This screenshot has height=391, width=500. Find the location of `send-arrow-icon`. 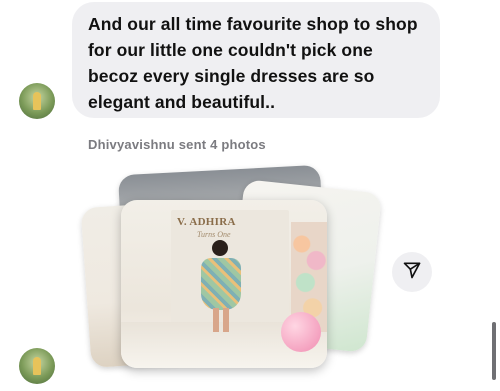

send-arrow-icon is located at coordinates (412, 272).